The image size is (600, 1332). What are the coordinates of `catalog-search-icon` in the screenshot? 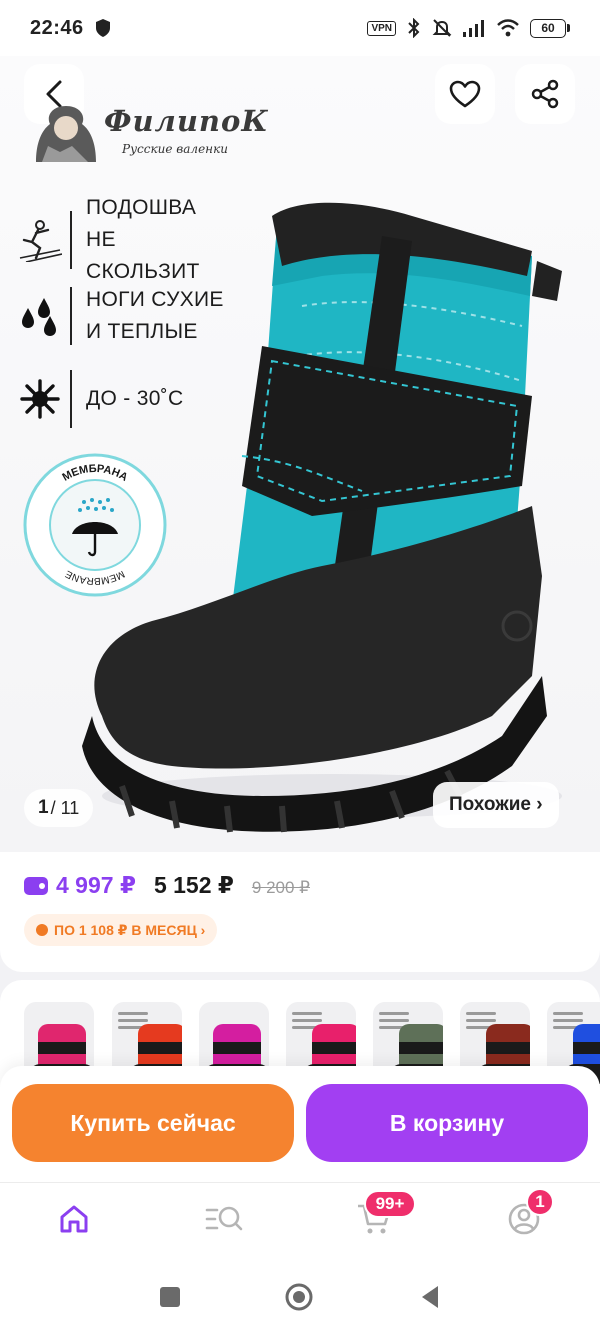 It's located at (224, 1218).